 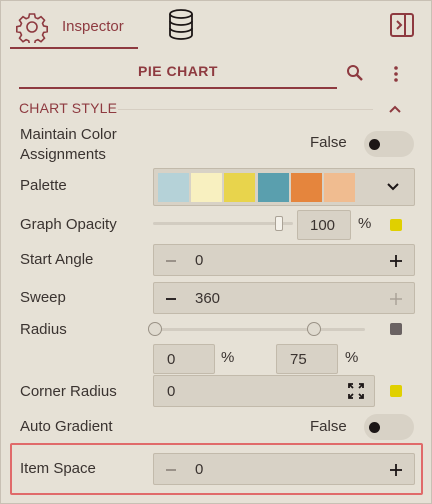 What do you see at coordinates (63, 154) in the screenshot?
I see `maintain-color-label-line2: Assignments` at bounding box center [63, 154].